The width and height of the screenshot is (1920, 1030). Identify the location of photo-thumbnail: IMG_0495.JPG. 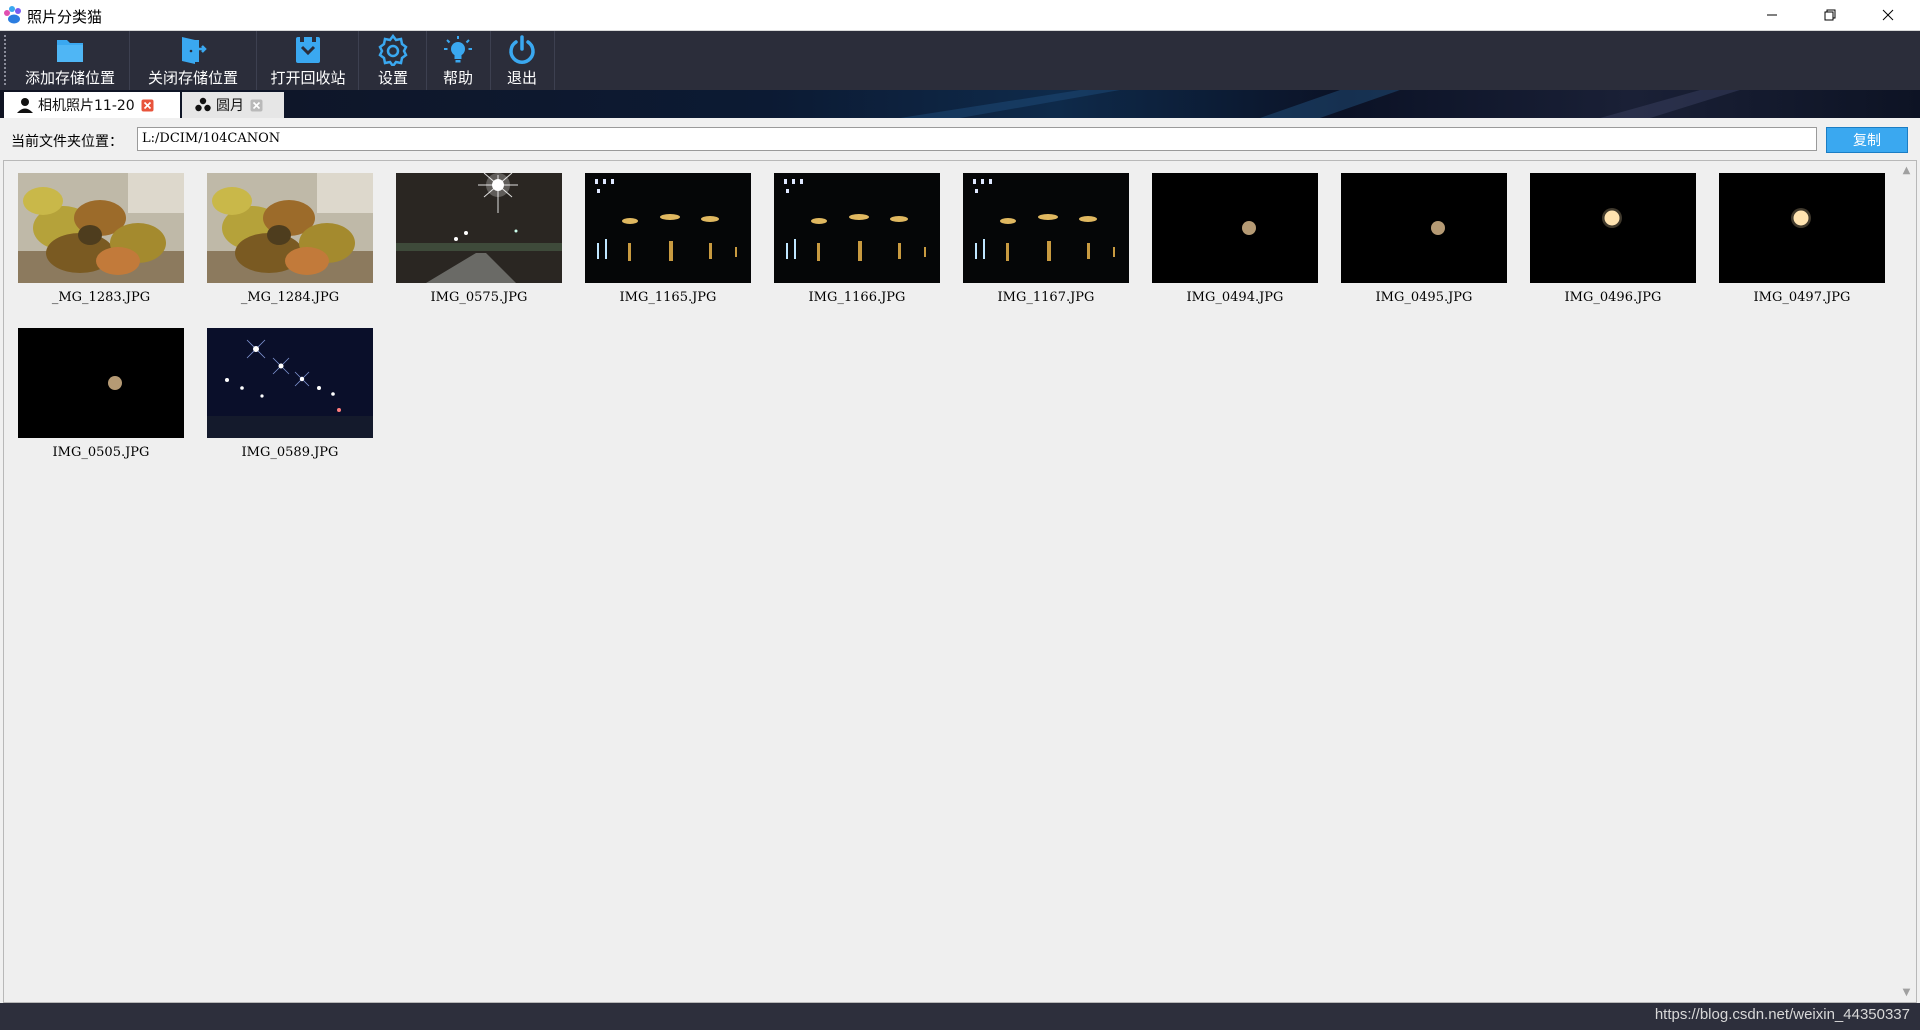
(1424, 239).